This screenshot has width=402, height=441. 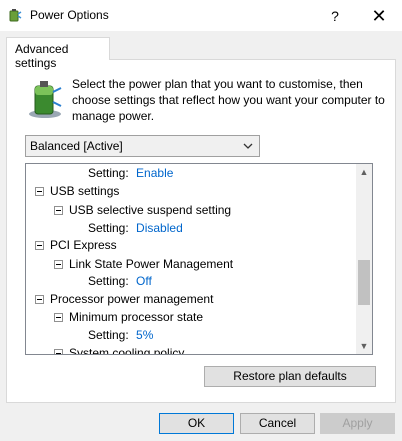 I want to click on setting-value-link: 5%, so click(x=144, y=335).